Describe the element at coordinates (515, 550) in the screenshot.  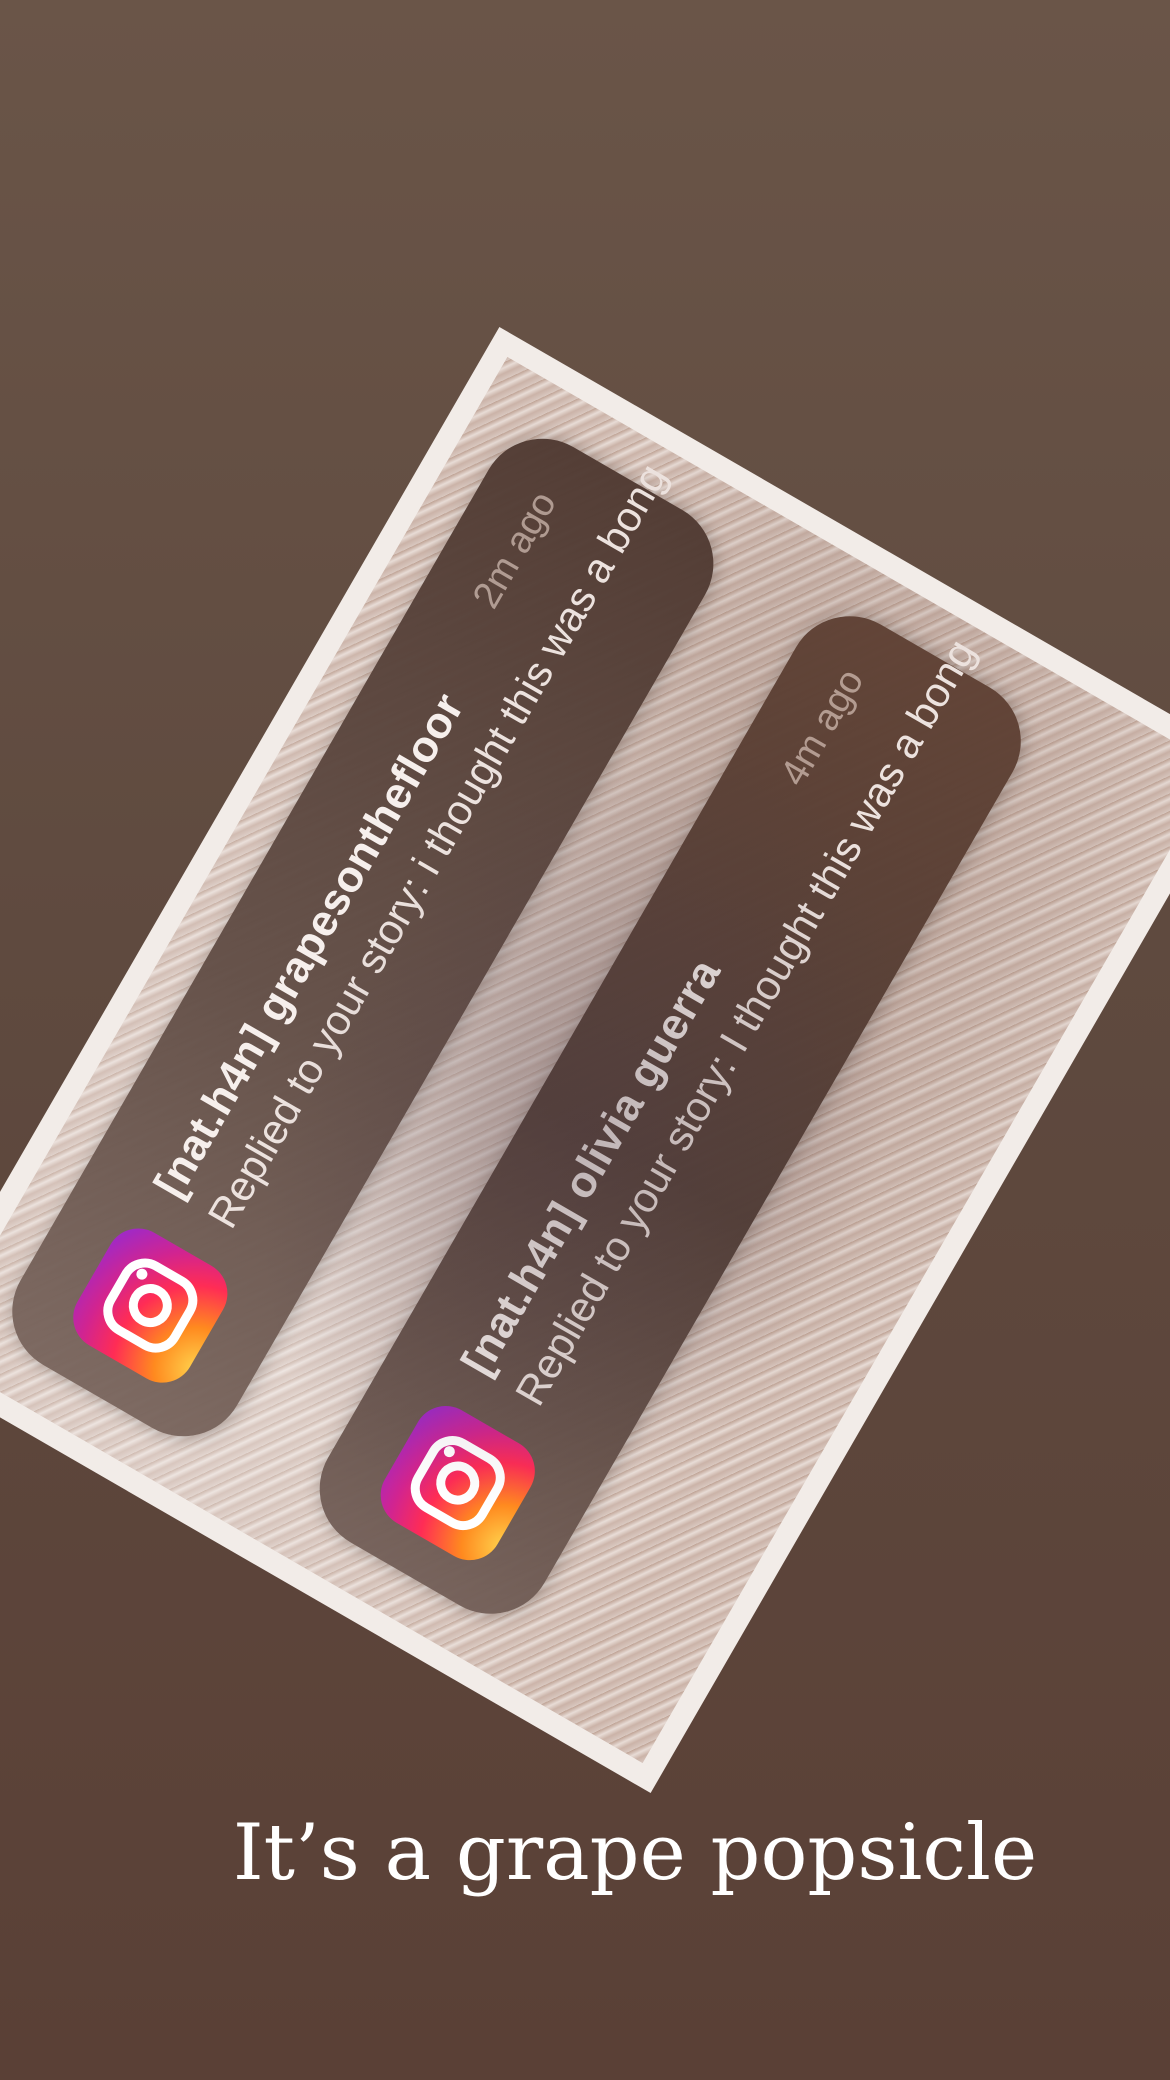
I see `notification-time: 2m ago` at that location.